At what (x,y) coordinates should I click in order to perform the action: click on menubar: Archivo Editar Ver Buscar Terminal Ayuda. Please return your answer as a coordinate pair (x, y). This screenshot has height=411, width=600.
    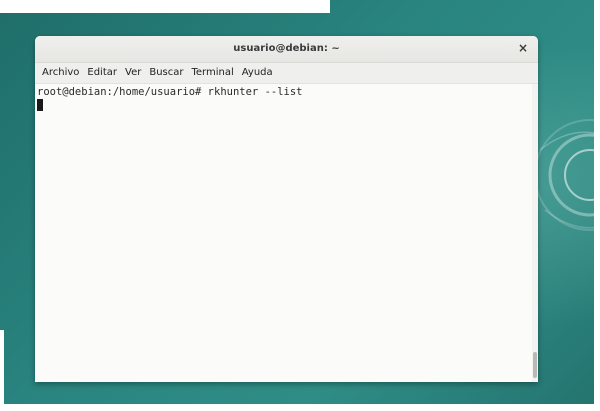
    Looking at the image, I should click on (286, 73).